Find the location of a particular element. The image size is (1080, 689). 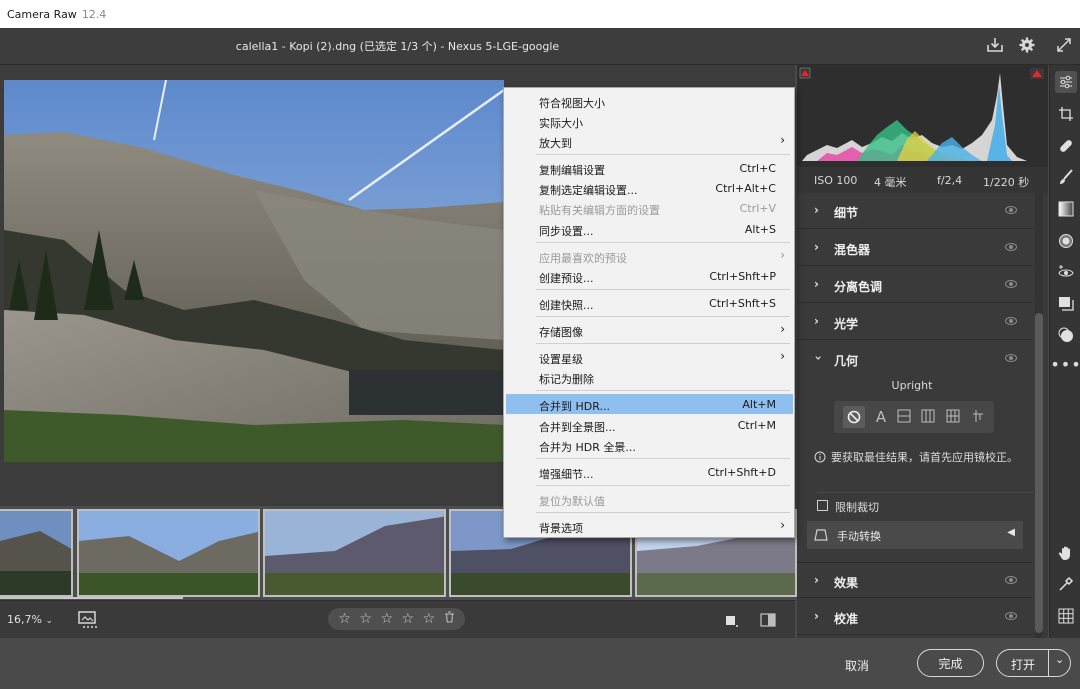

gradient-icon is located at coordinates (1066, 209).